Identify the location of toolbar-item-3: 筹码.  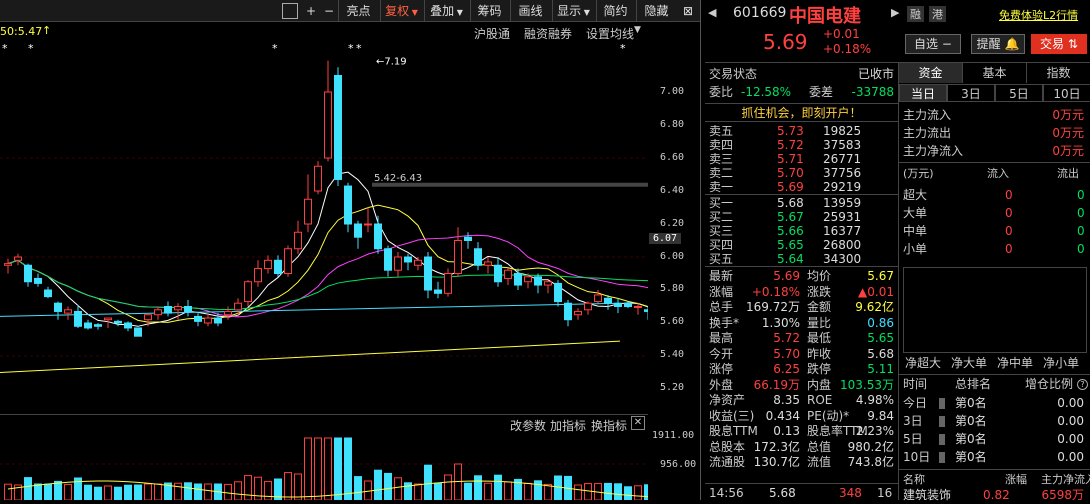
(489, 11).